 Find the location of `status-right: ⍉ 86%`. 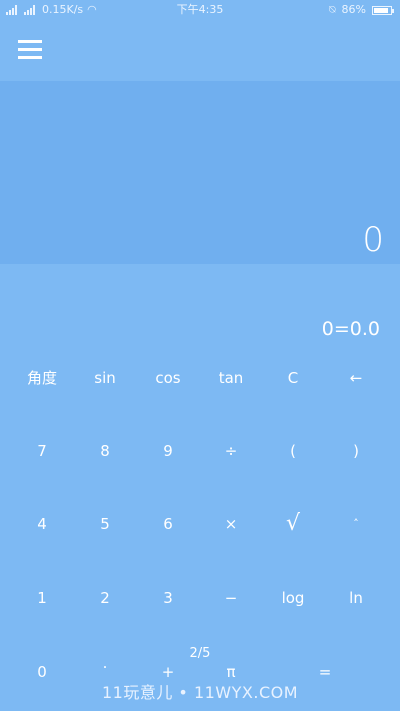

status-right: ⍉ 86% is located at coordinates (361, 10).